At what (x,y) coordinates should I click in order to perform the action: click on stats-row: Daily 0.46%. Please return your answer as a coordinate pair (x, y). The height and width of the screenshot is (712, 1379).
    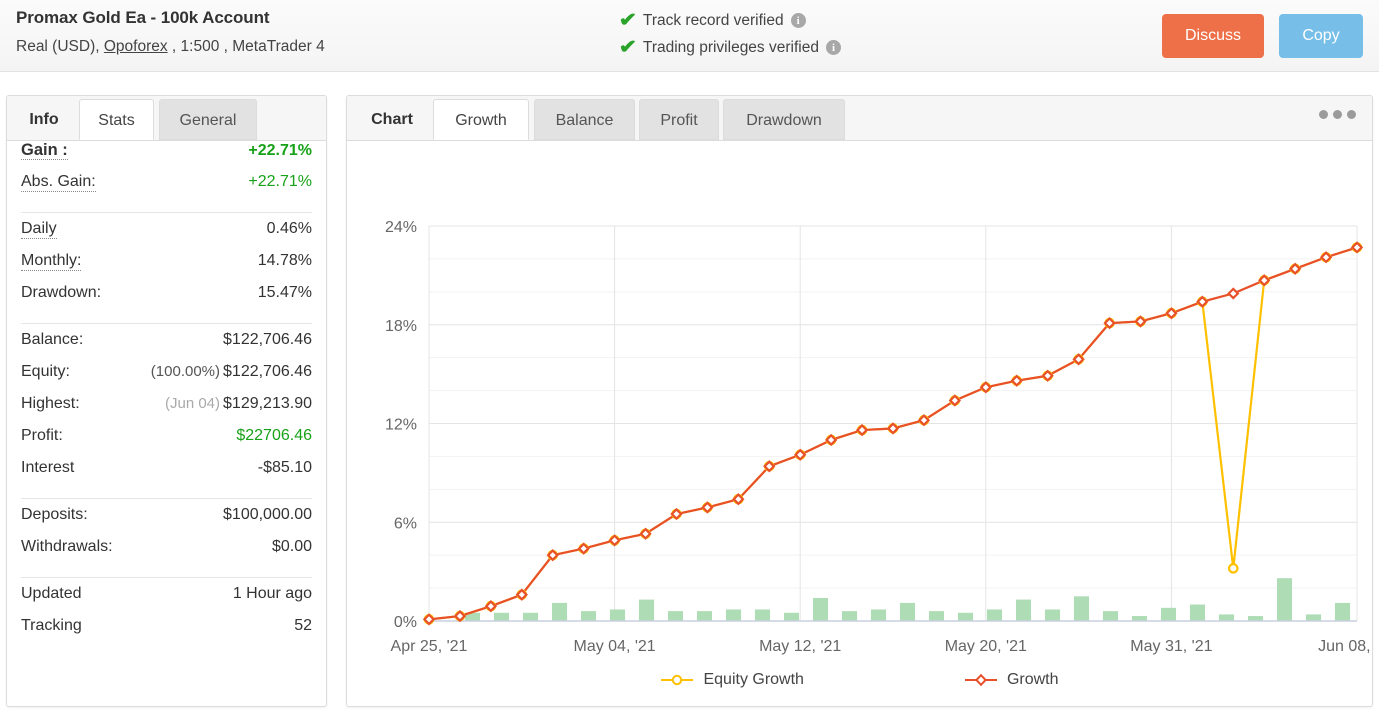
    Looking at the image, I should click on (166, 236).